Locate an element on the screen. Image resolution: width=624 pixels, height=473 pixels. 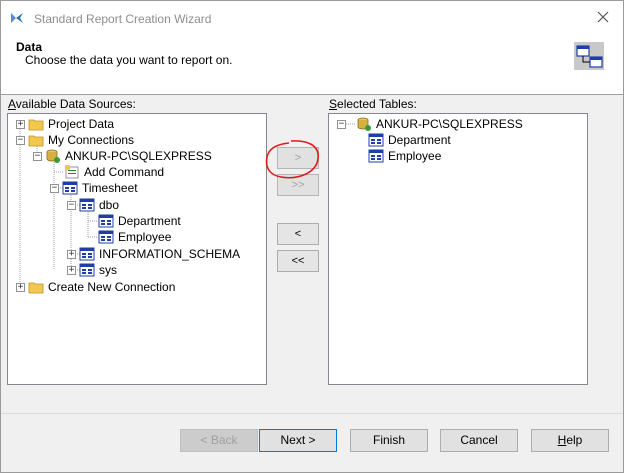
crystal-reports-icon is located at coordinates (17, 18).